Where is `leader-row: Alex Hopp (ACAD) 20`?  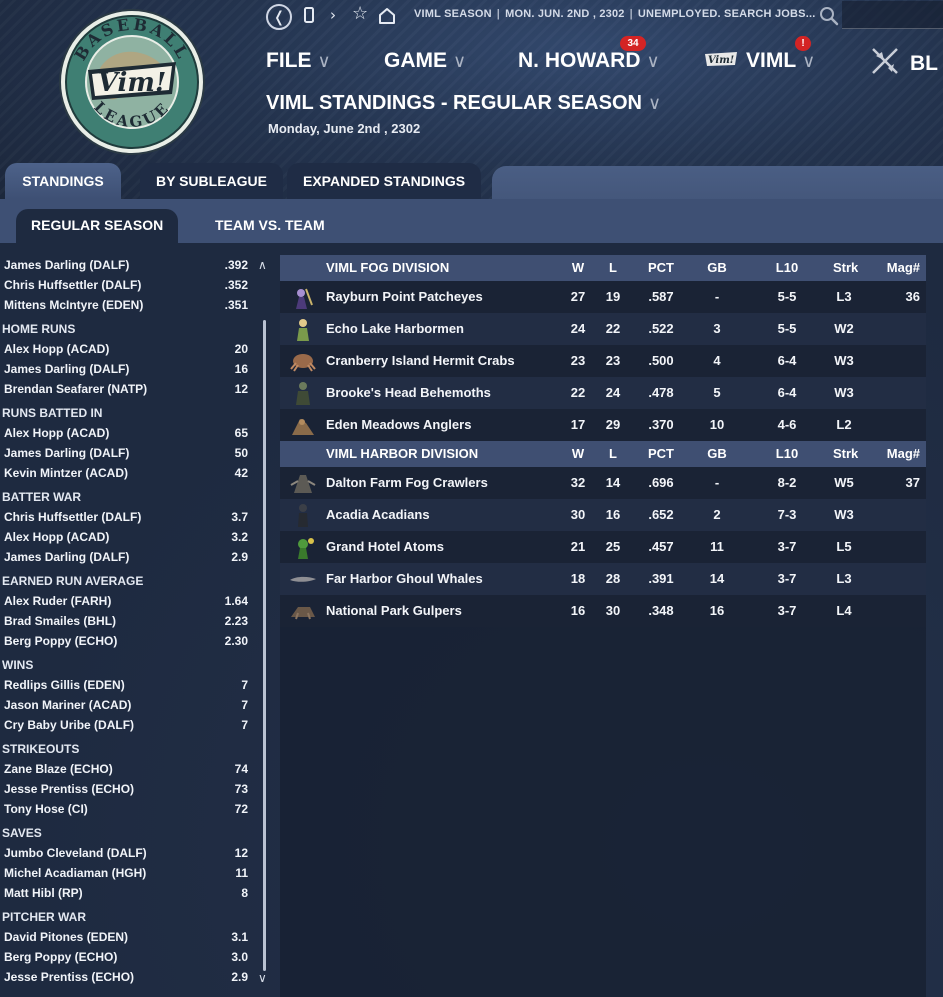
leader-row: Alex Hopp (ACAD) 20 is located at coordinates (126, 349).